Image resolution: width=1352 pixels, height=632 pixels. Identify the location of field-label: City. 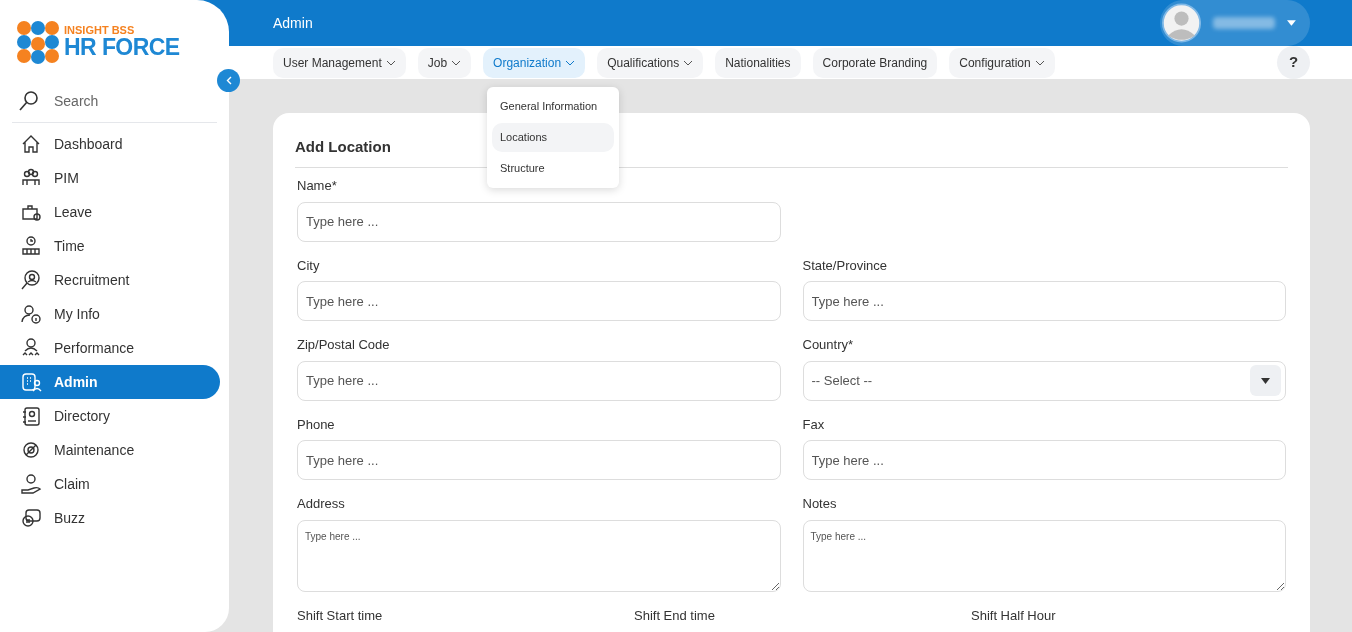
(309, 265).